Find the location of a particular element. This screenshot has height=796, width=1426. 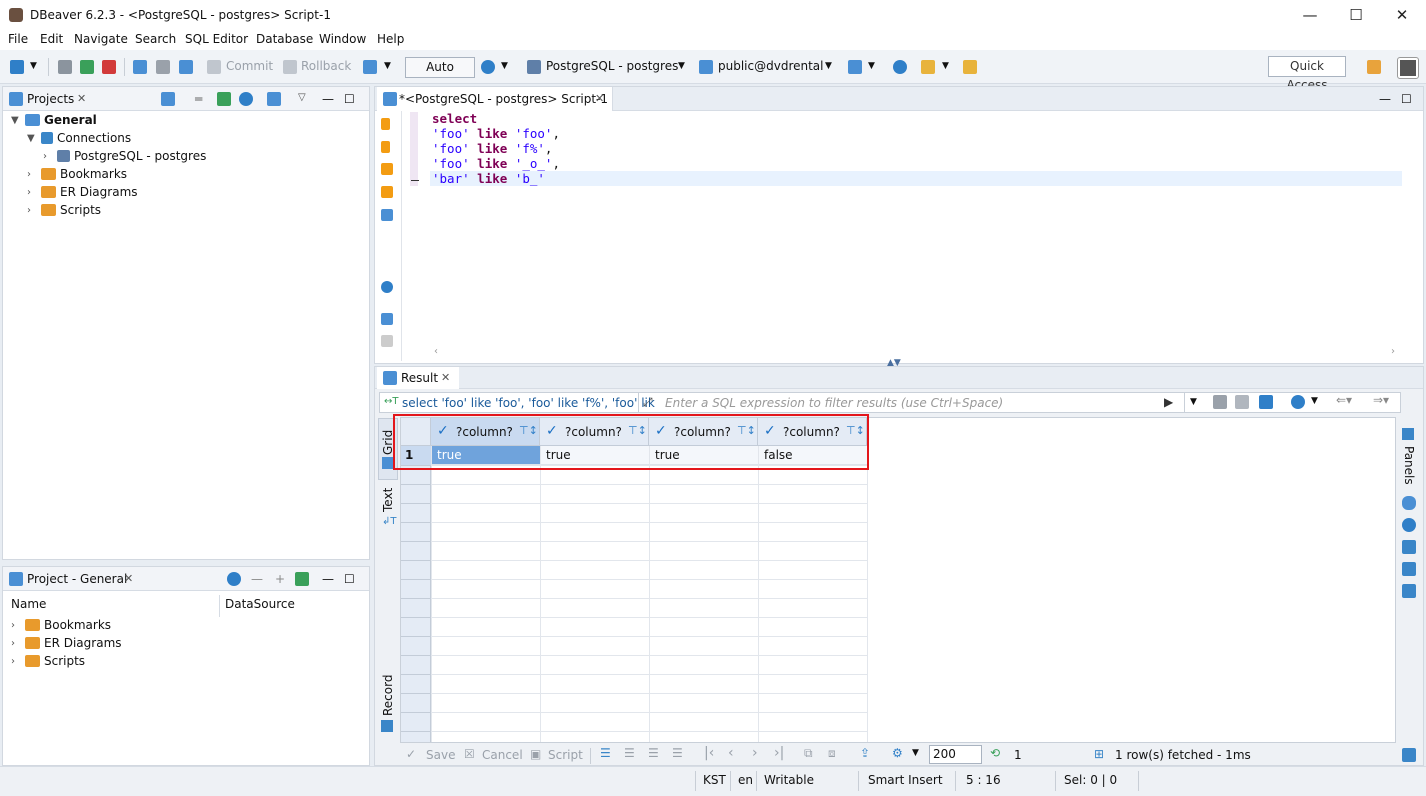

add-row-icon: ☰ is located at coordinates (629, 753).